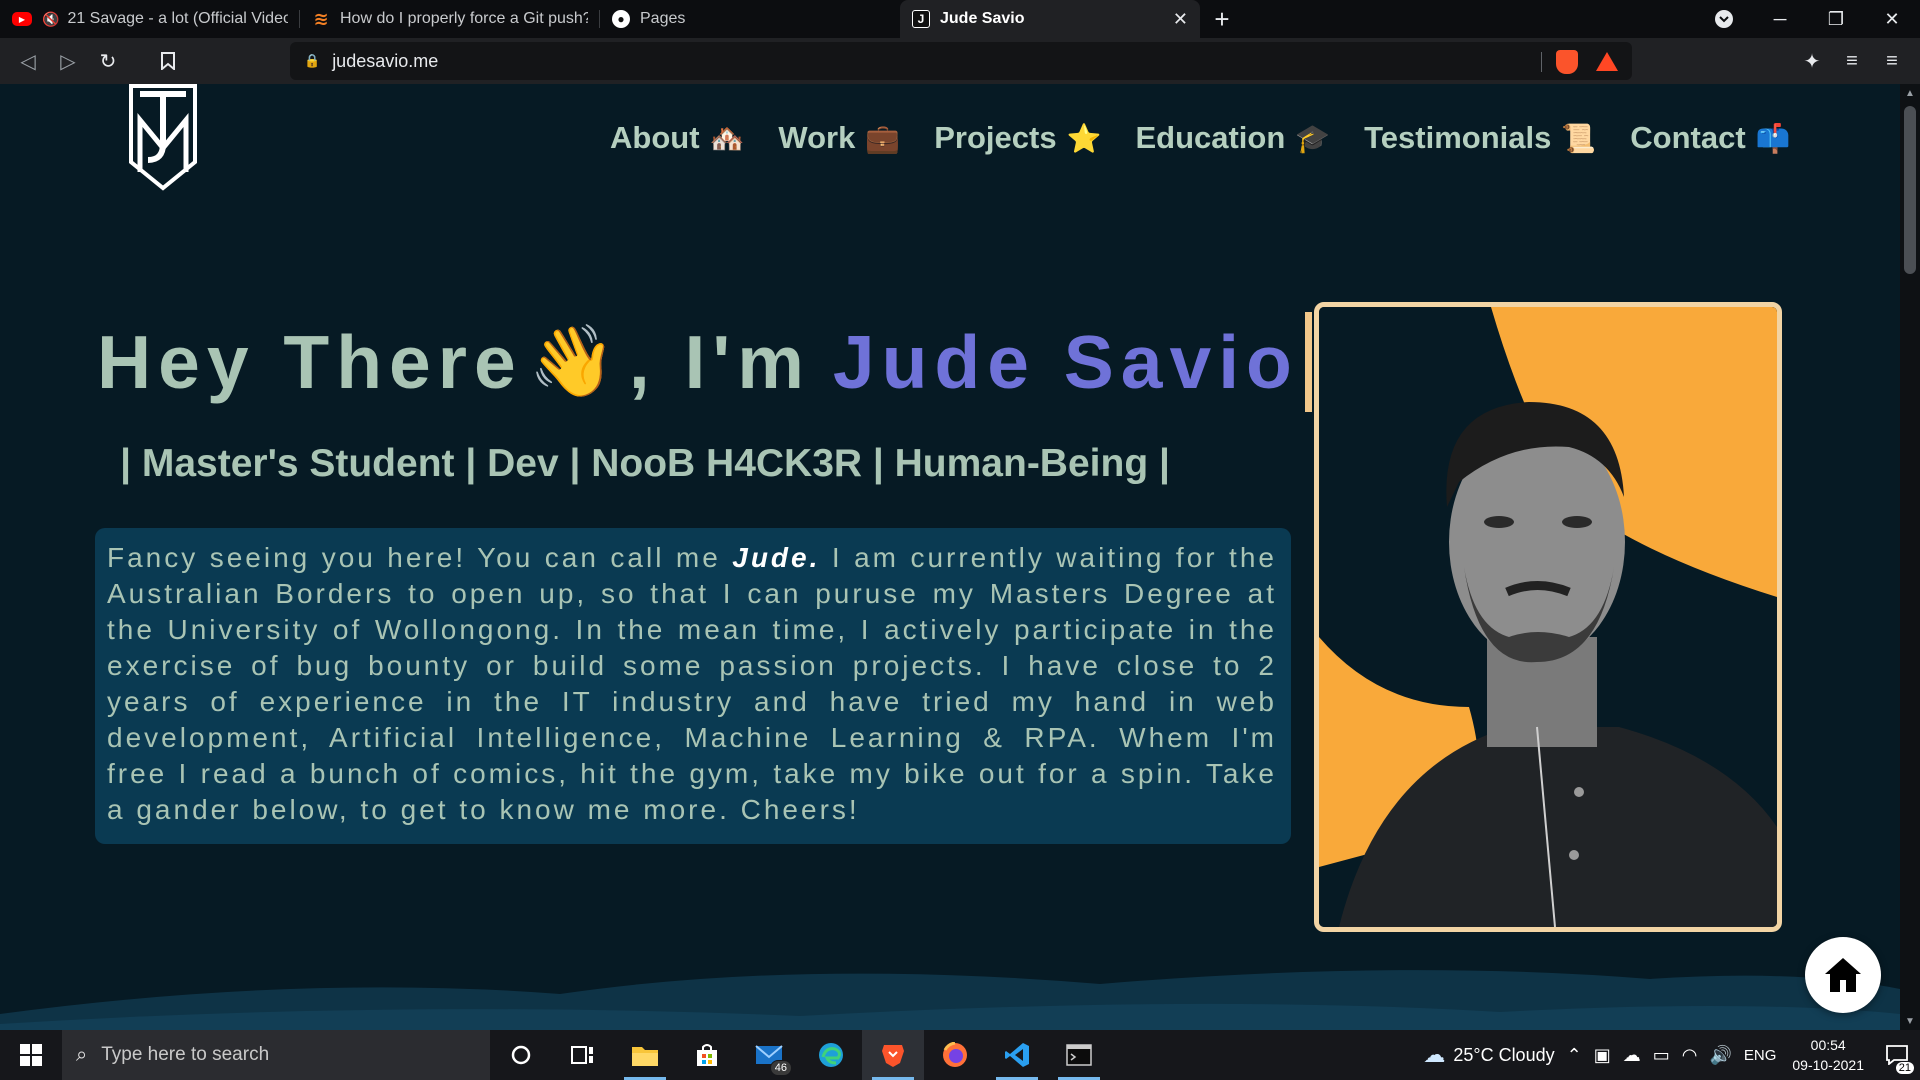 The width and height of the screenshot is (1920, 1080). What do you see at coordinates (1897, 1055) in the screenshot?
I see `action-center-button: 21` at bounding box center [1897, 1055].